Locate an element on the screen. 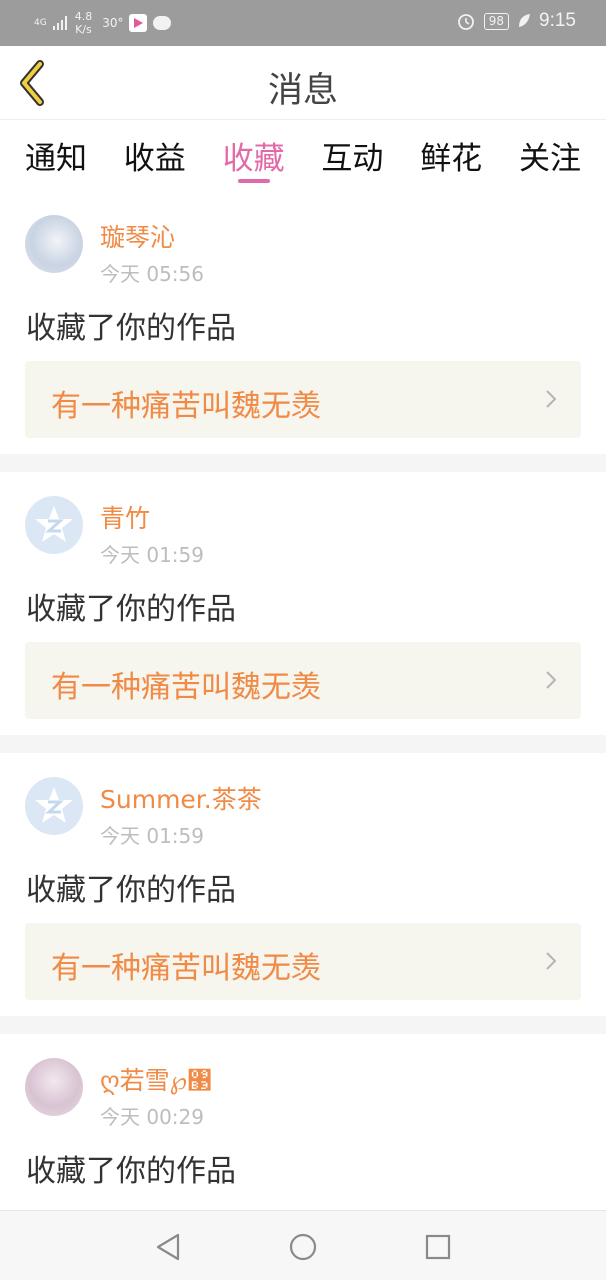 The height and width of the screenshot is (1280, 606). timestamp: 今天 00:29 is located at coordinates (152, 1117).